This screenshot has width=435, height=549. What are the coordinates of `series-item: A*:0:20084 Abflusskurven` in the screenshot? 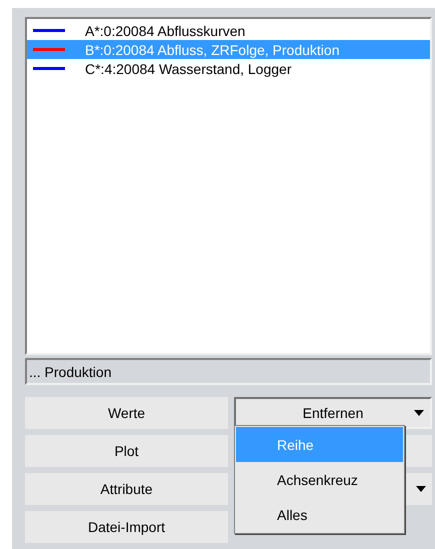 It's located at (228, 30).